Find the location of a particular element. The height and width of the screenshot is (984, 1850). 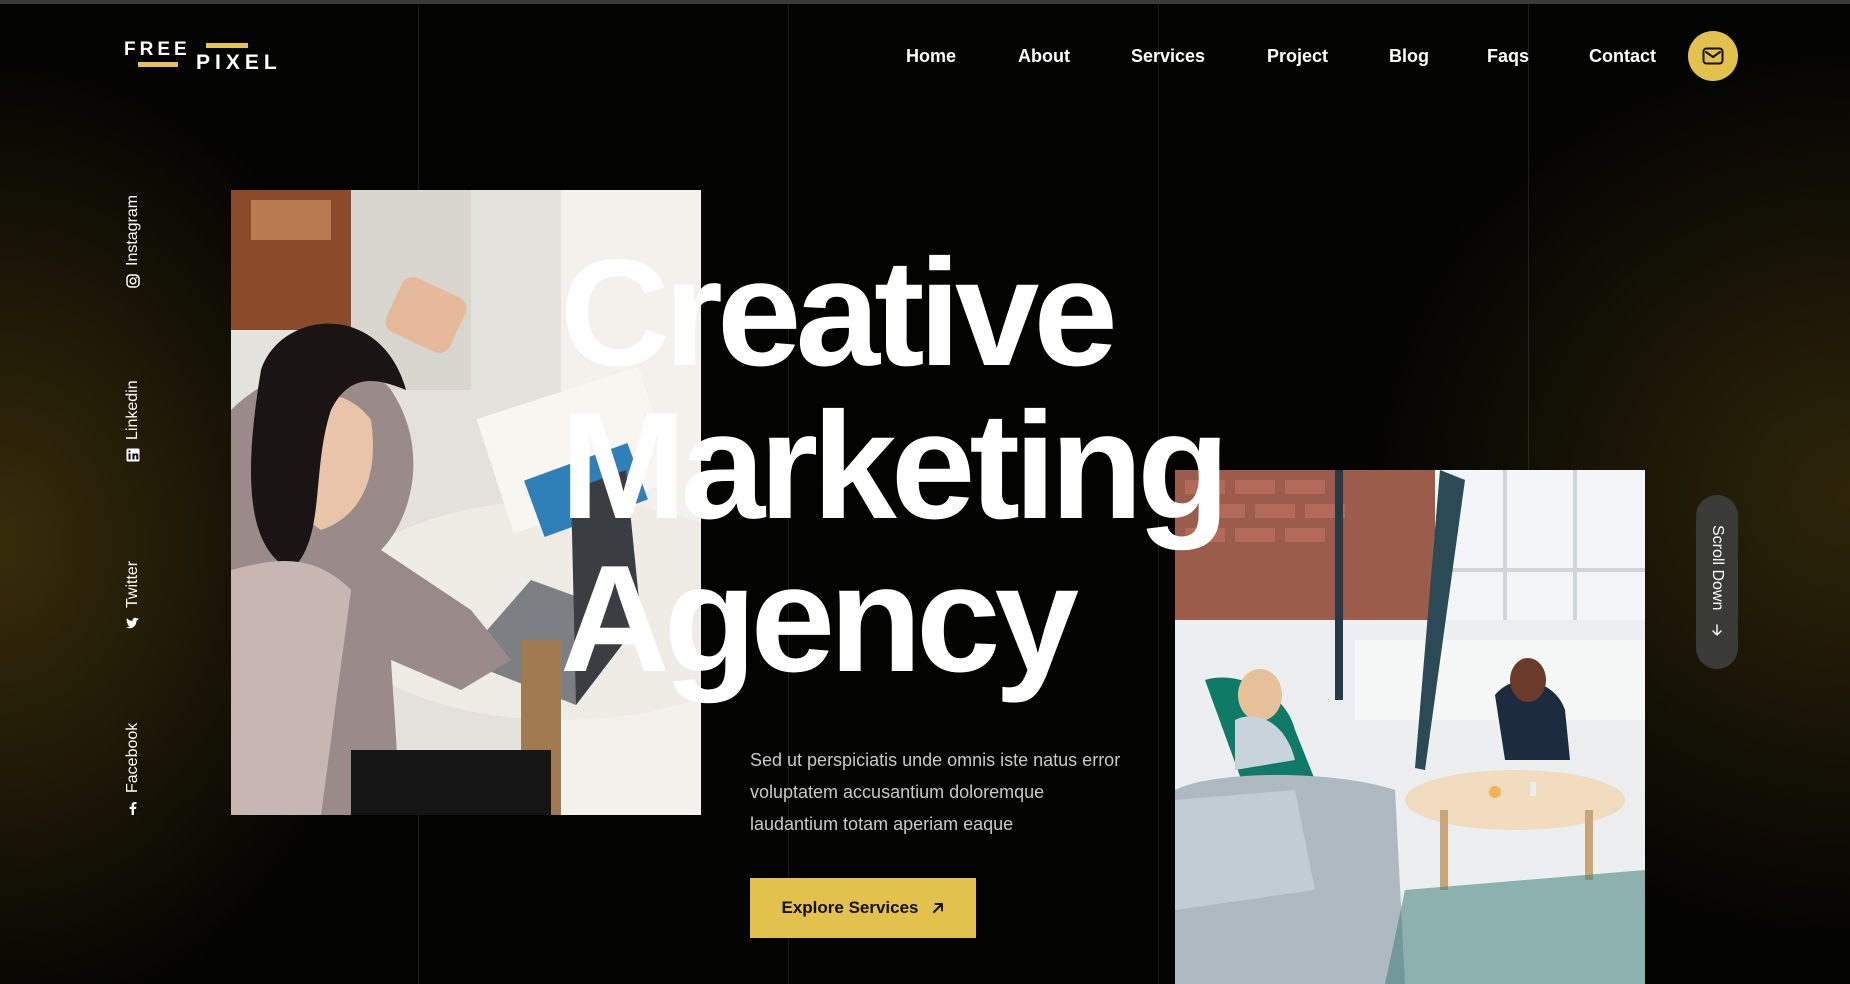

logo: FREE PIXEL is located at coordinates (204, 57).